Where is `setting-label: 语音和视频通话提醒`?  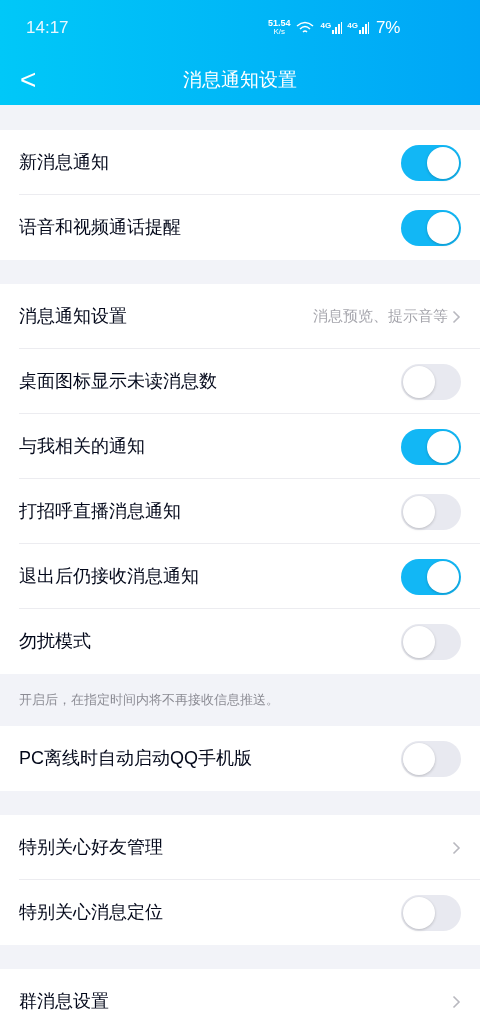 setting-label: 语音和视频通话提醒 is located at coordinates (100, 227).